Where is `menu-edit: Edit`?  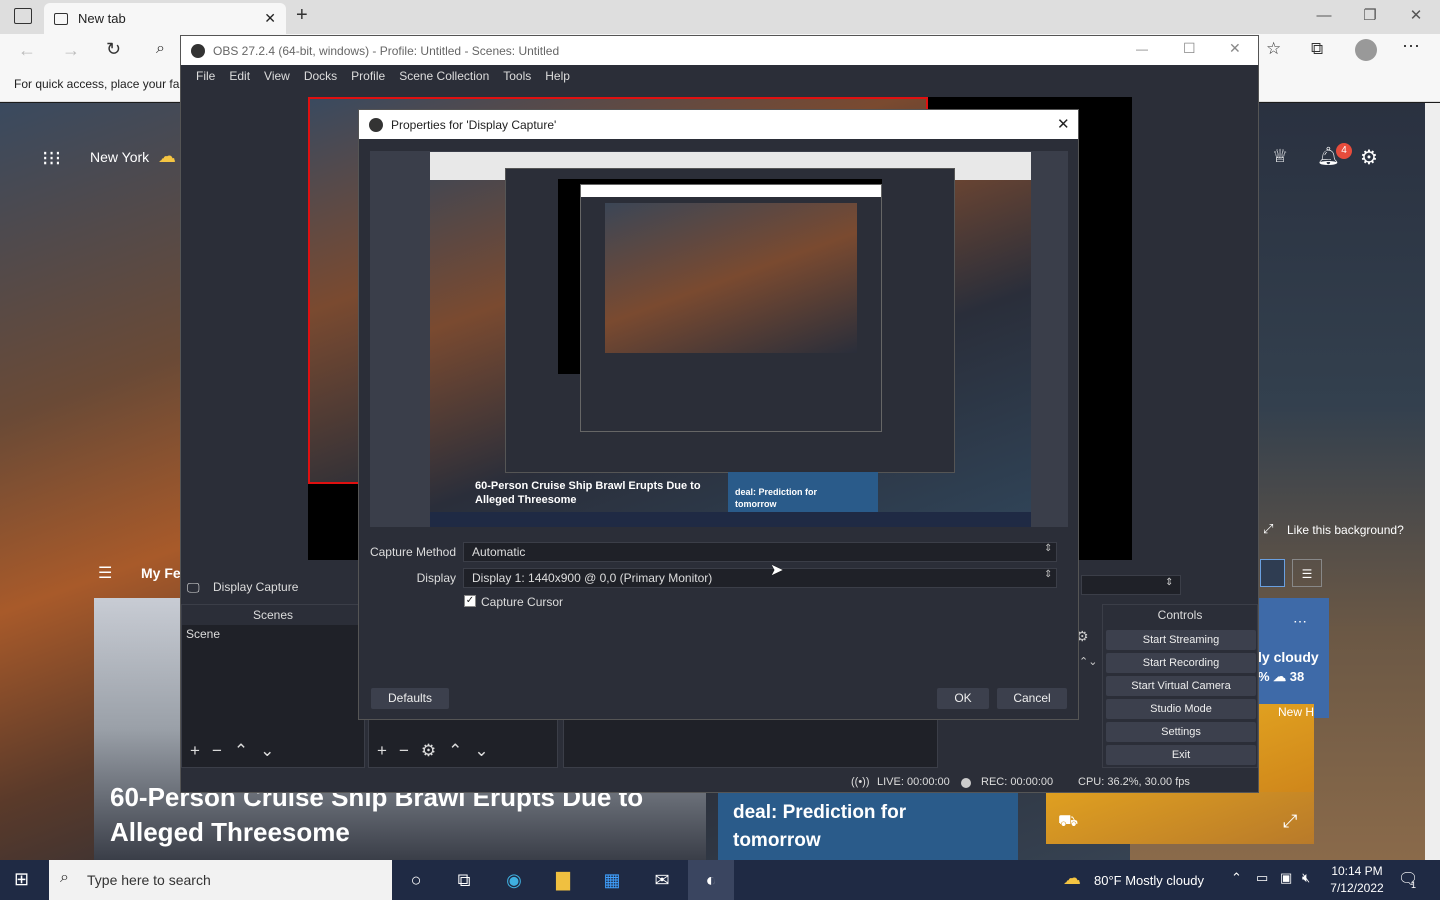 menu-edit: Edit is located at coordinates (239, 76).